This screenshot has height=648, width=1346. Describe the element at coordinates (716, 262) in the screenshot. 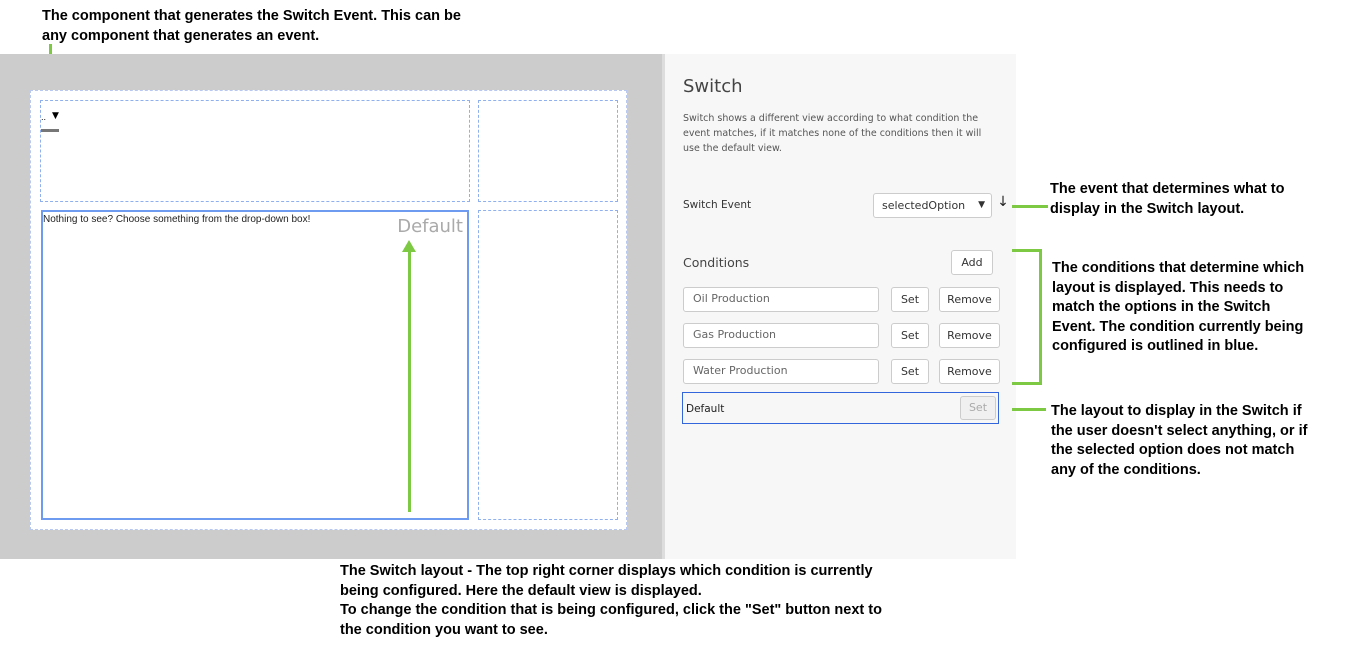

I see `conditions-label: Conditions` at that location.